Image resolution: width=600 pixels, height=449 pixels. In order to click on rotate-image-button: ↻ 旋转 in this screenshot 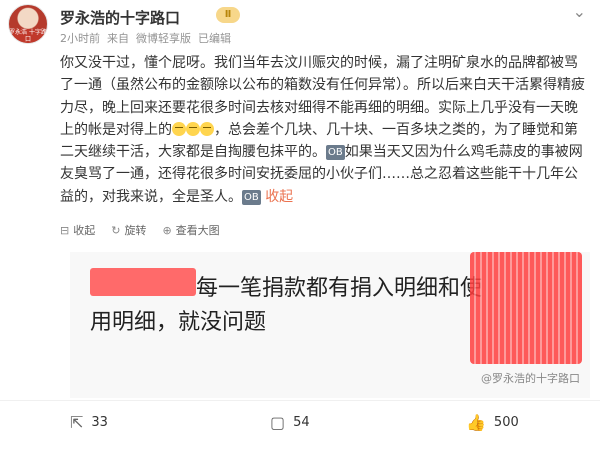, I will do `click(128, 230)`.